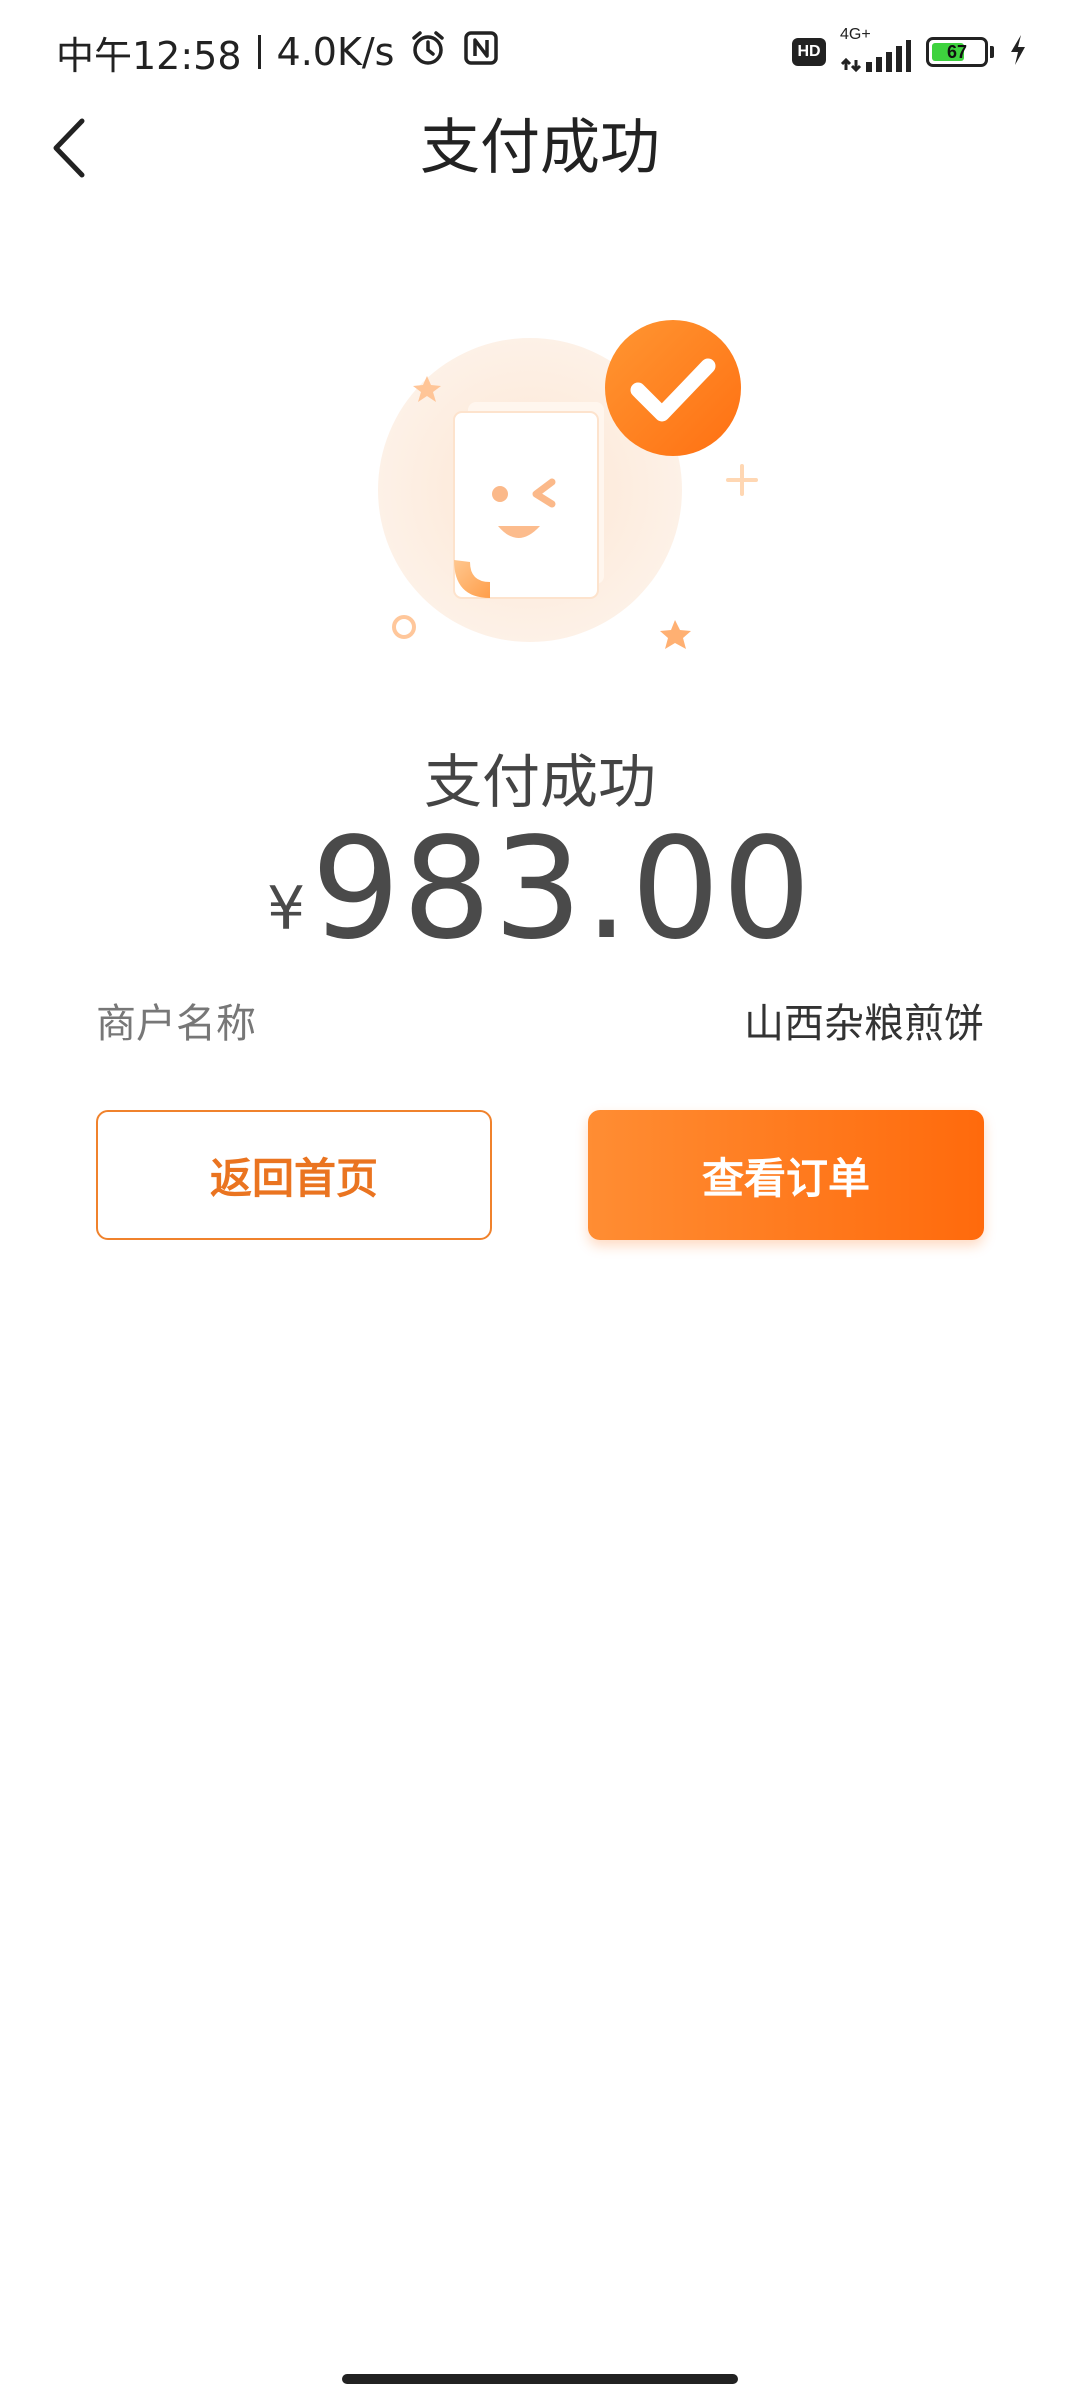  Describe the element at coordinates (481, 52) in the screenshot. I see `nfc-icon` at that location.